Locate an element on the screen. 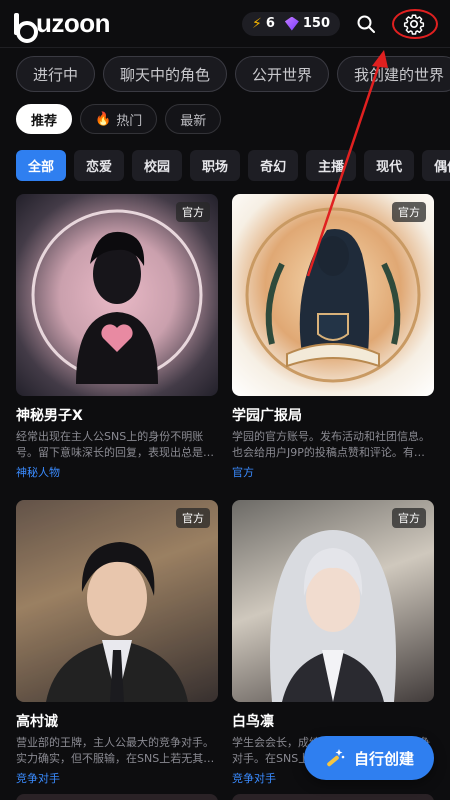 Image resolution: width=450 pixels, height=800 pixels. sort-recommended: 推荐 is located at coordinates (44, 119).